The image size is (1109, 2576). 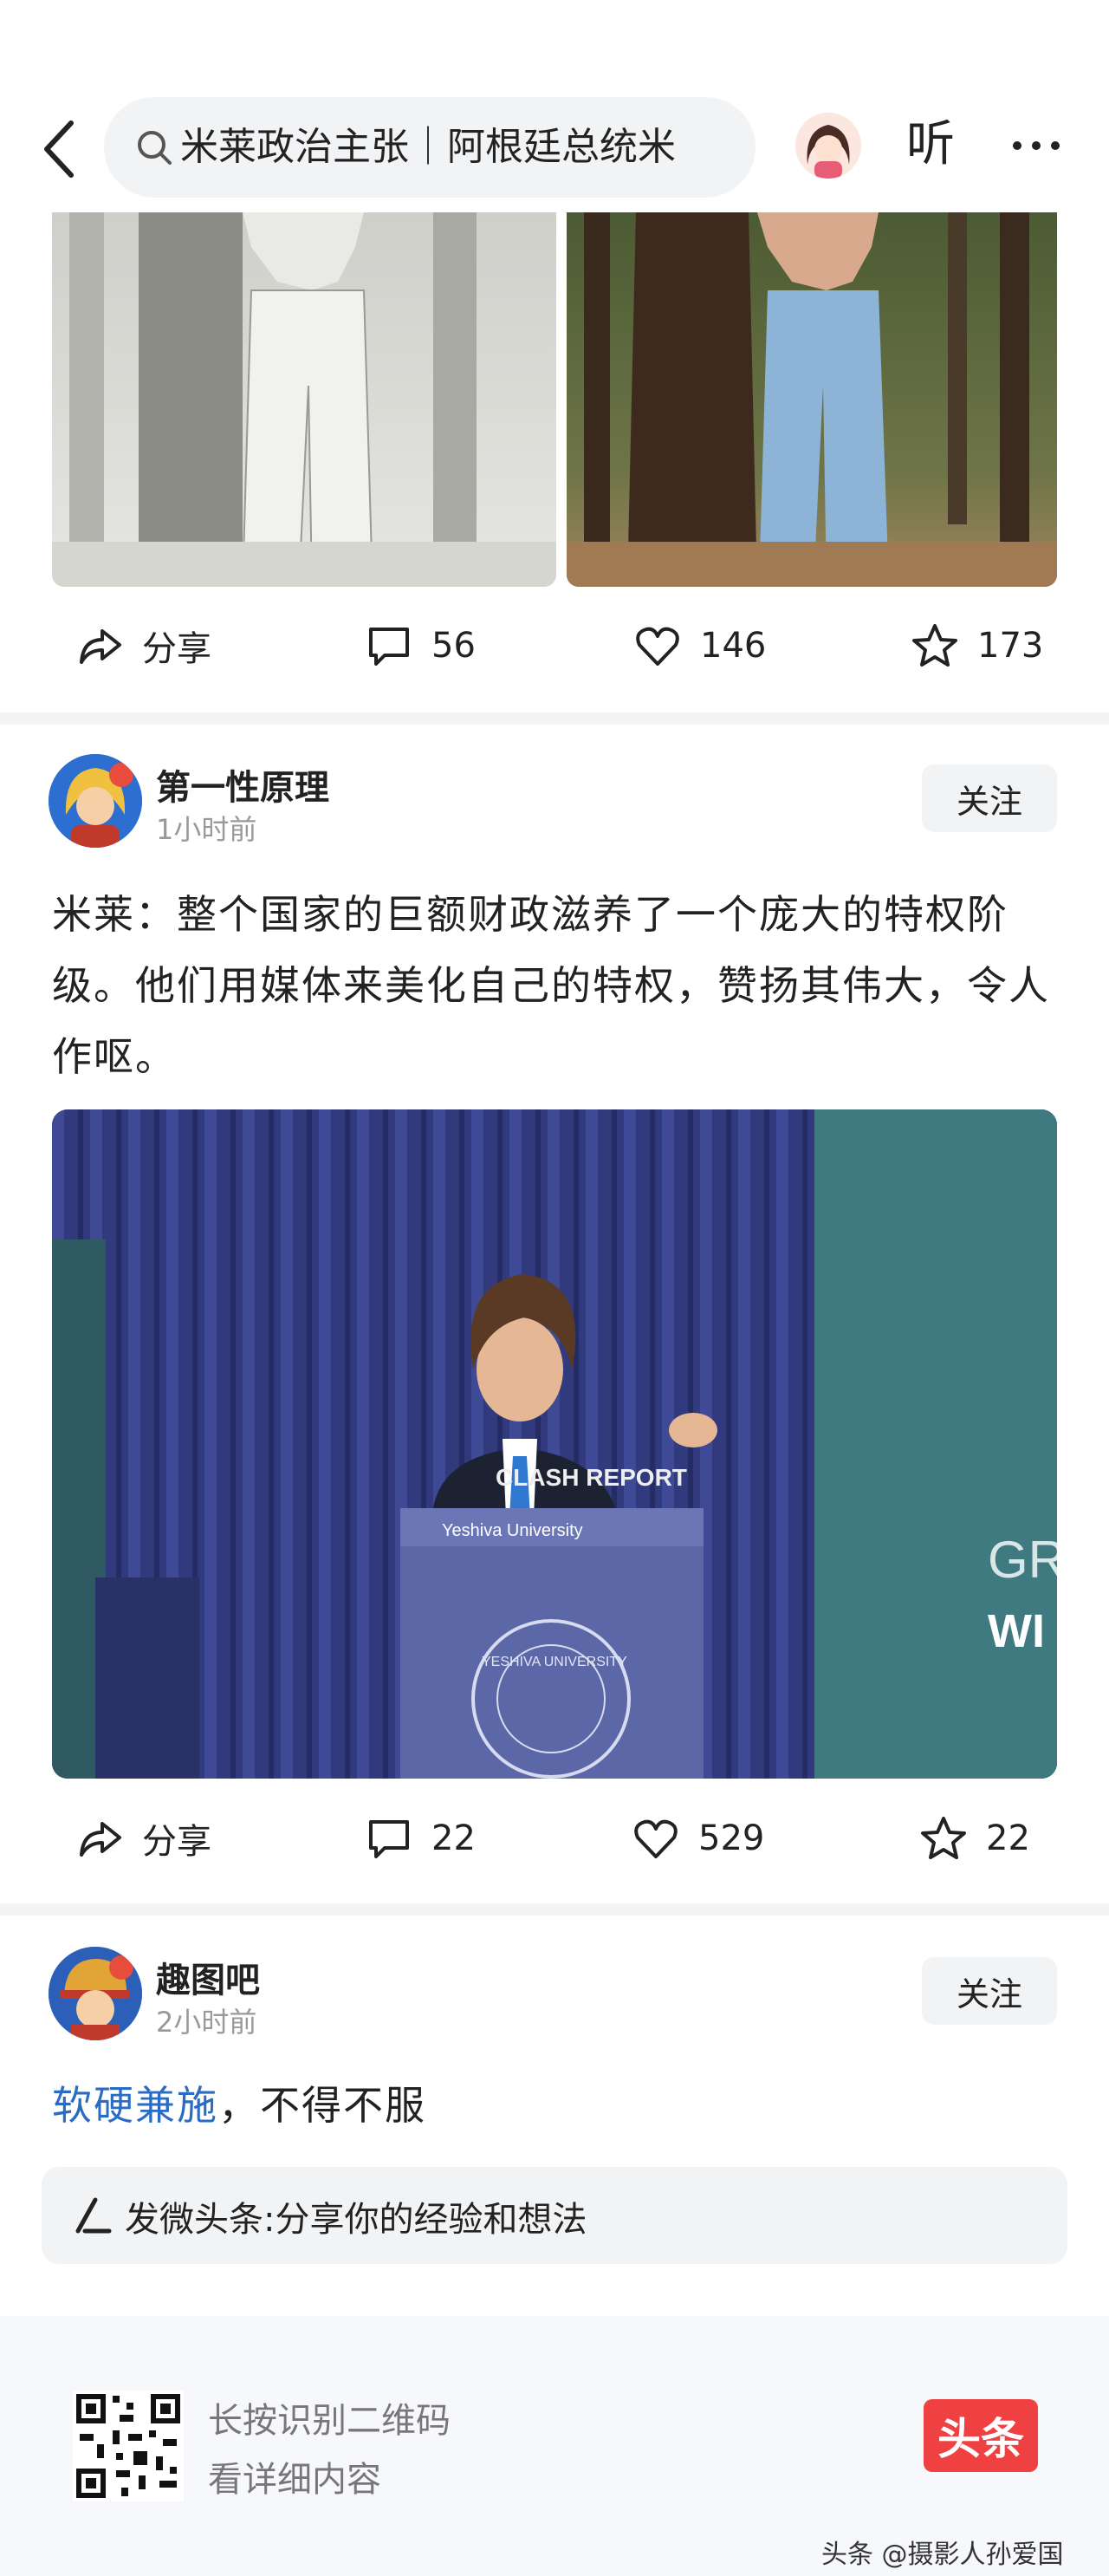 I want to click on author-watermark: 头条 @摄影人孙爱国, so click(x=942, y=2555).